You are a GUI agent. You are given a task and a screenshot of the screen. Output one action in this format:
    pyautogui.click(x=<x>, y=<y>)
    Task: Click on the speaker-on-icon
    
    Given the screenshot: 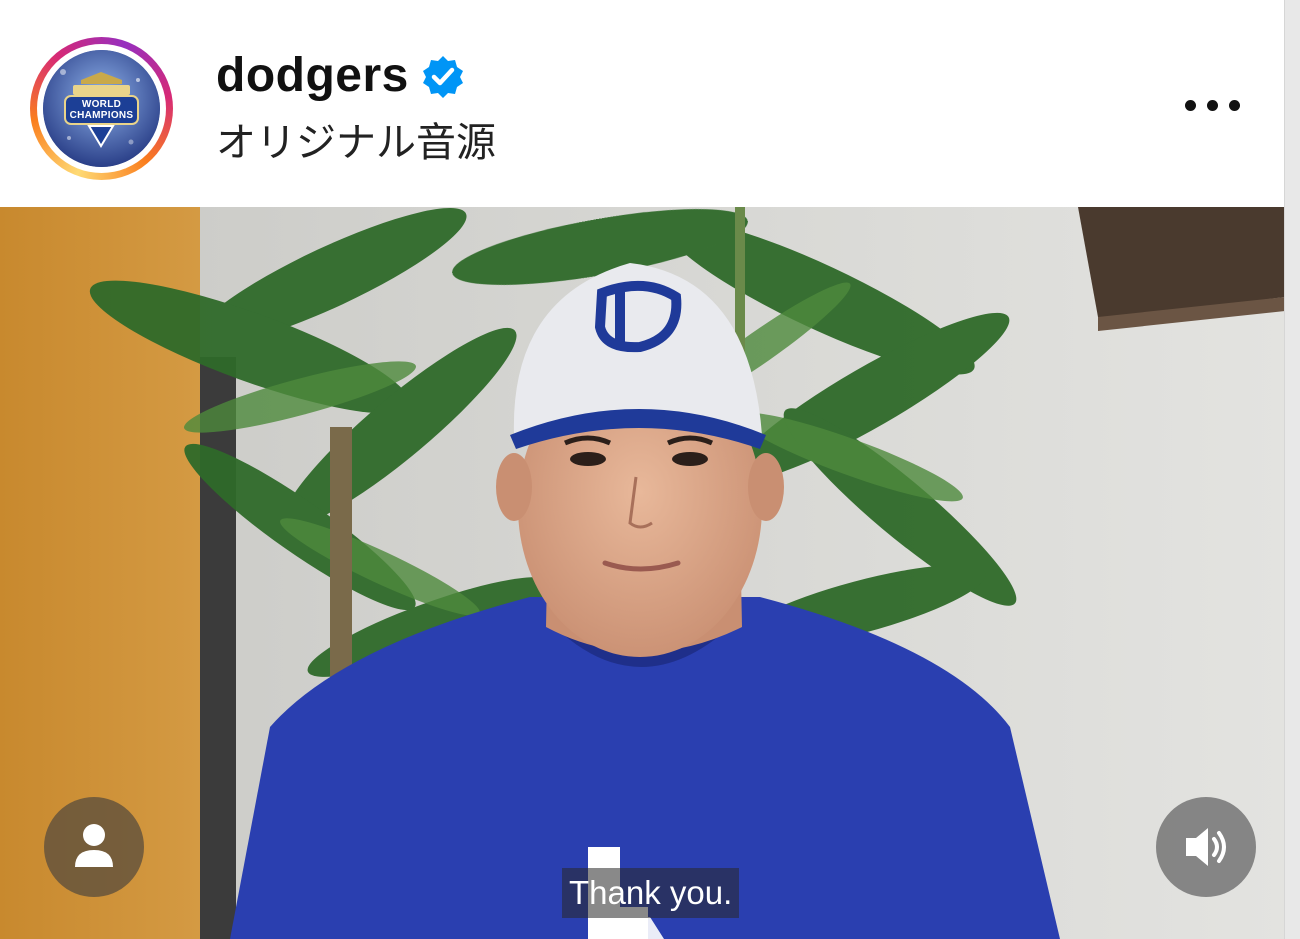 What is the action you would take?
    pyautogui.click(x=1206, y=847)
    